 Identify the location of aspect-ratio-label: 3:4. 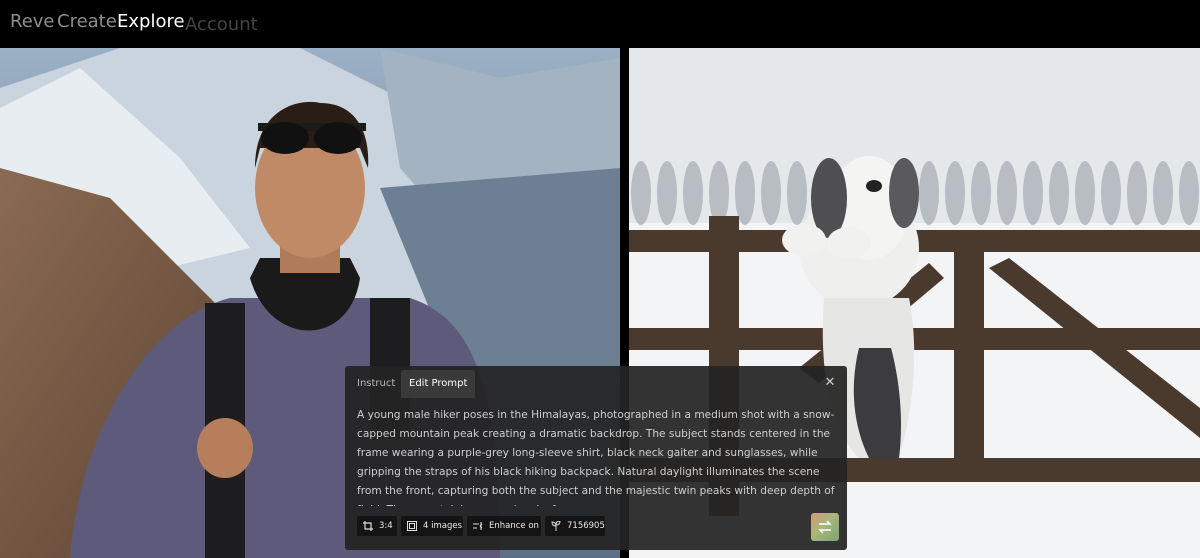
(386, 526).